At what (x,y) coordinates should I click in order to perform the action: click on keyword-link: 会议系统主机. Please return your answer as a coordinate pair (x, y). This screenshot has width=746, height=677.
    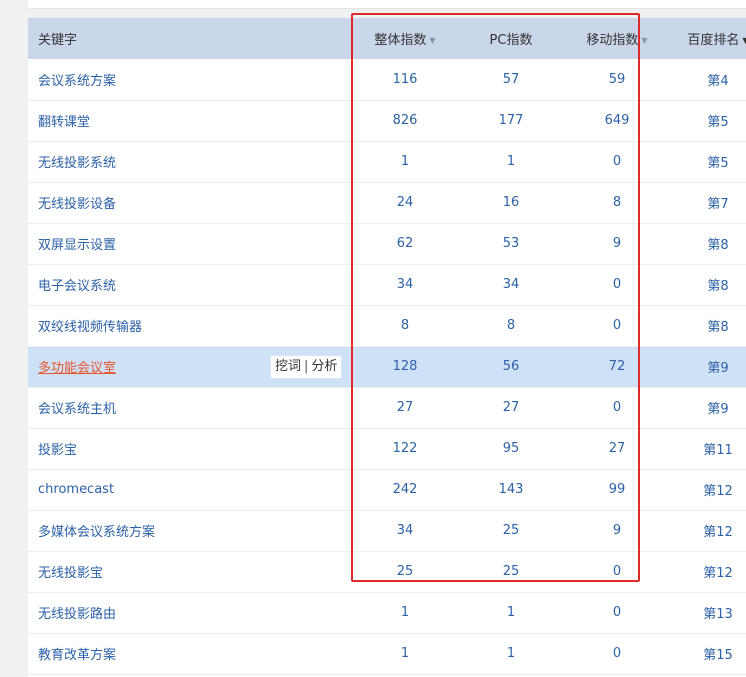
    Looking at the image, I should click on (77, 409).